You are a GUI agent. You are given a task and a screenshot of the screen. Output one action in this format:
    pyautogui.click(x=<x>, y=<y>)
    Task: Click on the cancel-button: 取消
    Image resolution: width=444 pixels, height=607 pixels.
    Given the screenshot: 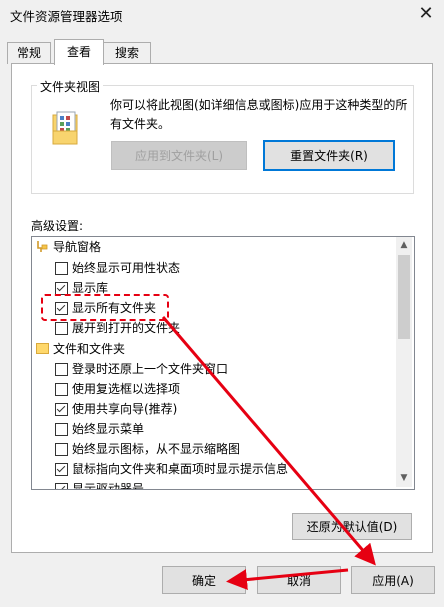 What is the action you would take?
    pyautogui.click(x=299, y=580)
    